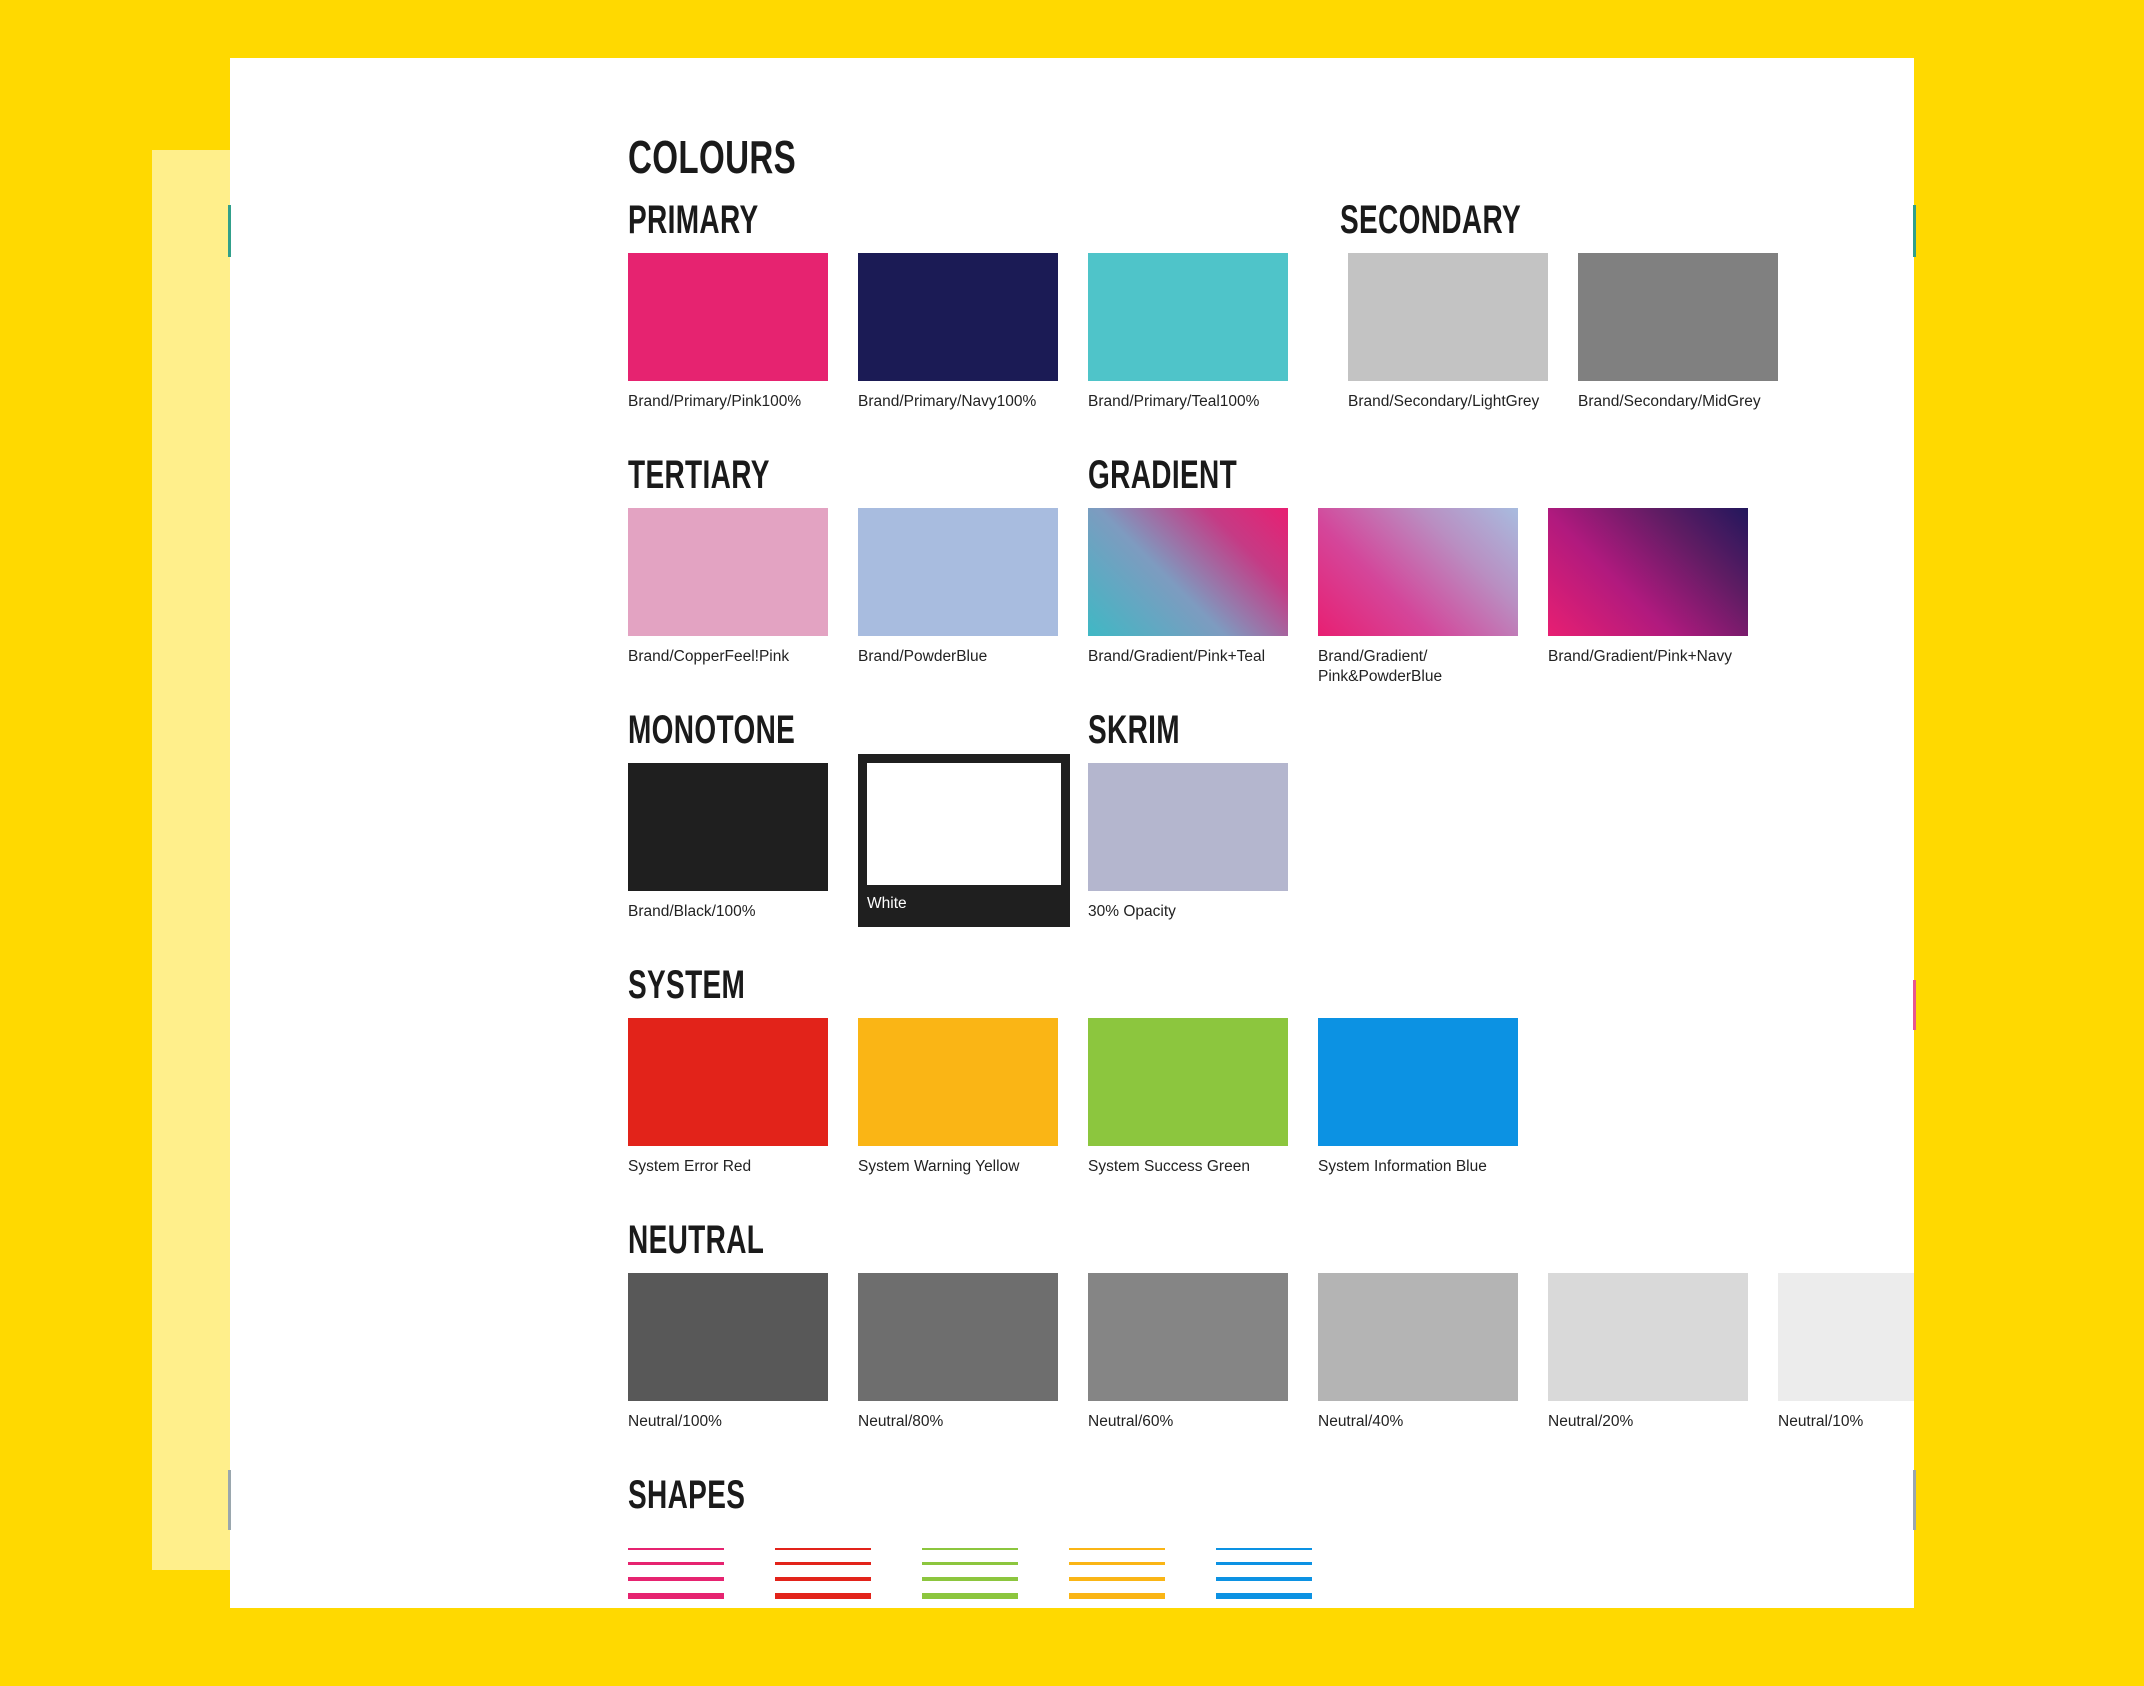 The width and height of the screenshot is (2144, 1686). What do you see at coordinates (675, 1421) in the screenshot?
I see `swatch-label: Neutral/100%` at bounding box center [675, 1421].